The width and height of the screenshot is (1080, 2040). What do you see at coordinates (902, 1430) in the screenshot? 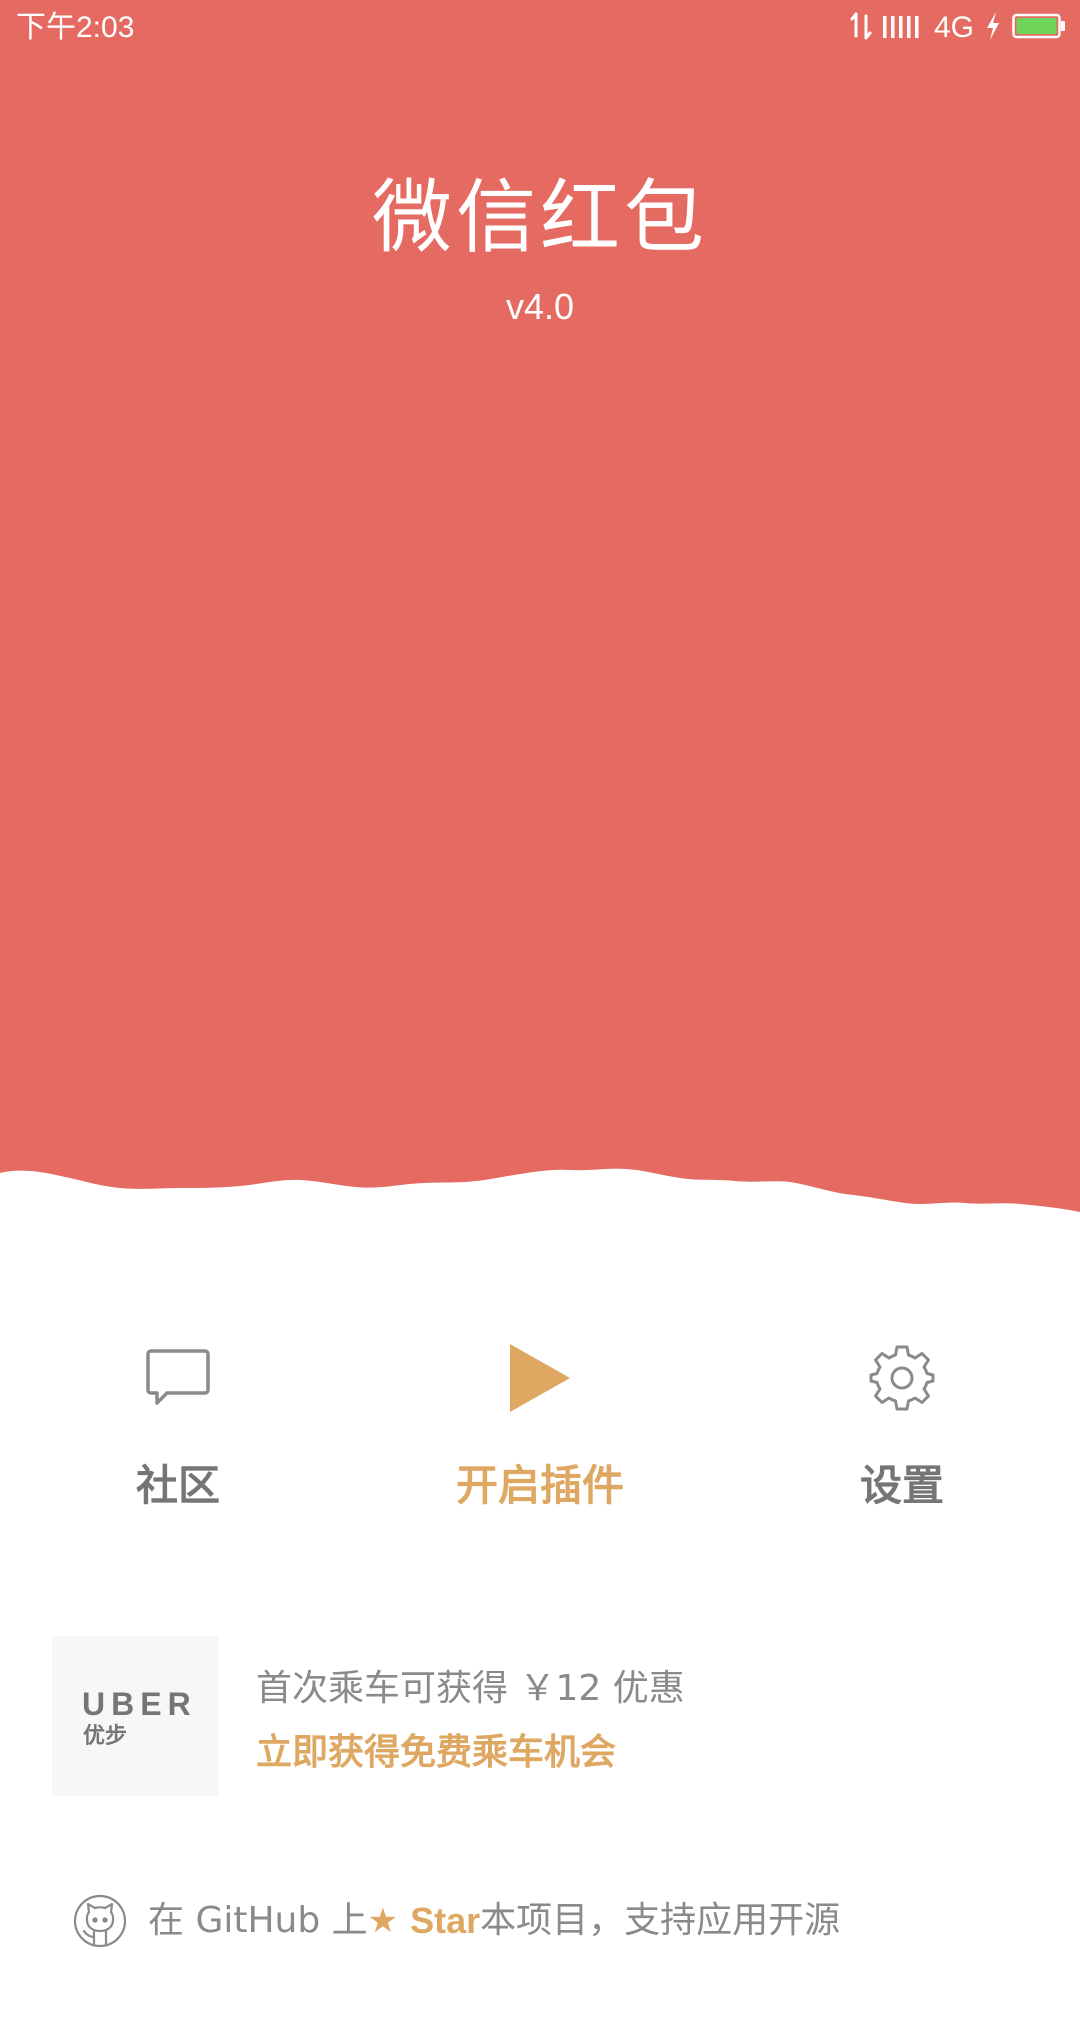
I see `settings-button: 设置` at bounding box center [902, 1430].